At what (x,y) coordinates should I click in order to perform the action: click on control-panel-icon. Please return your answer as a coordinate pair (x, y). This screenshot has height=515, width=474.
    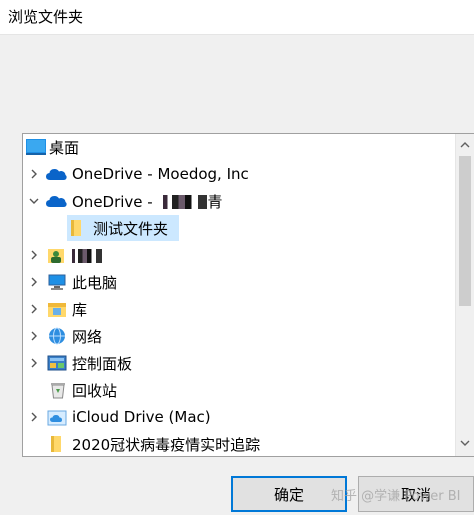
    Looking at the image, I should click on (57, 363).